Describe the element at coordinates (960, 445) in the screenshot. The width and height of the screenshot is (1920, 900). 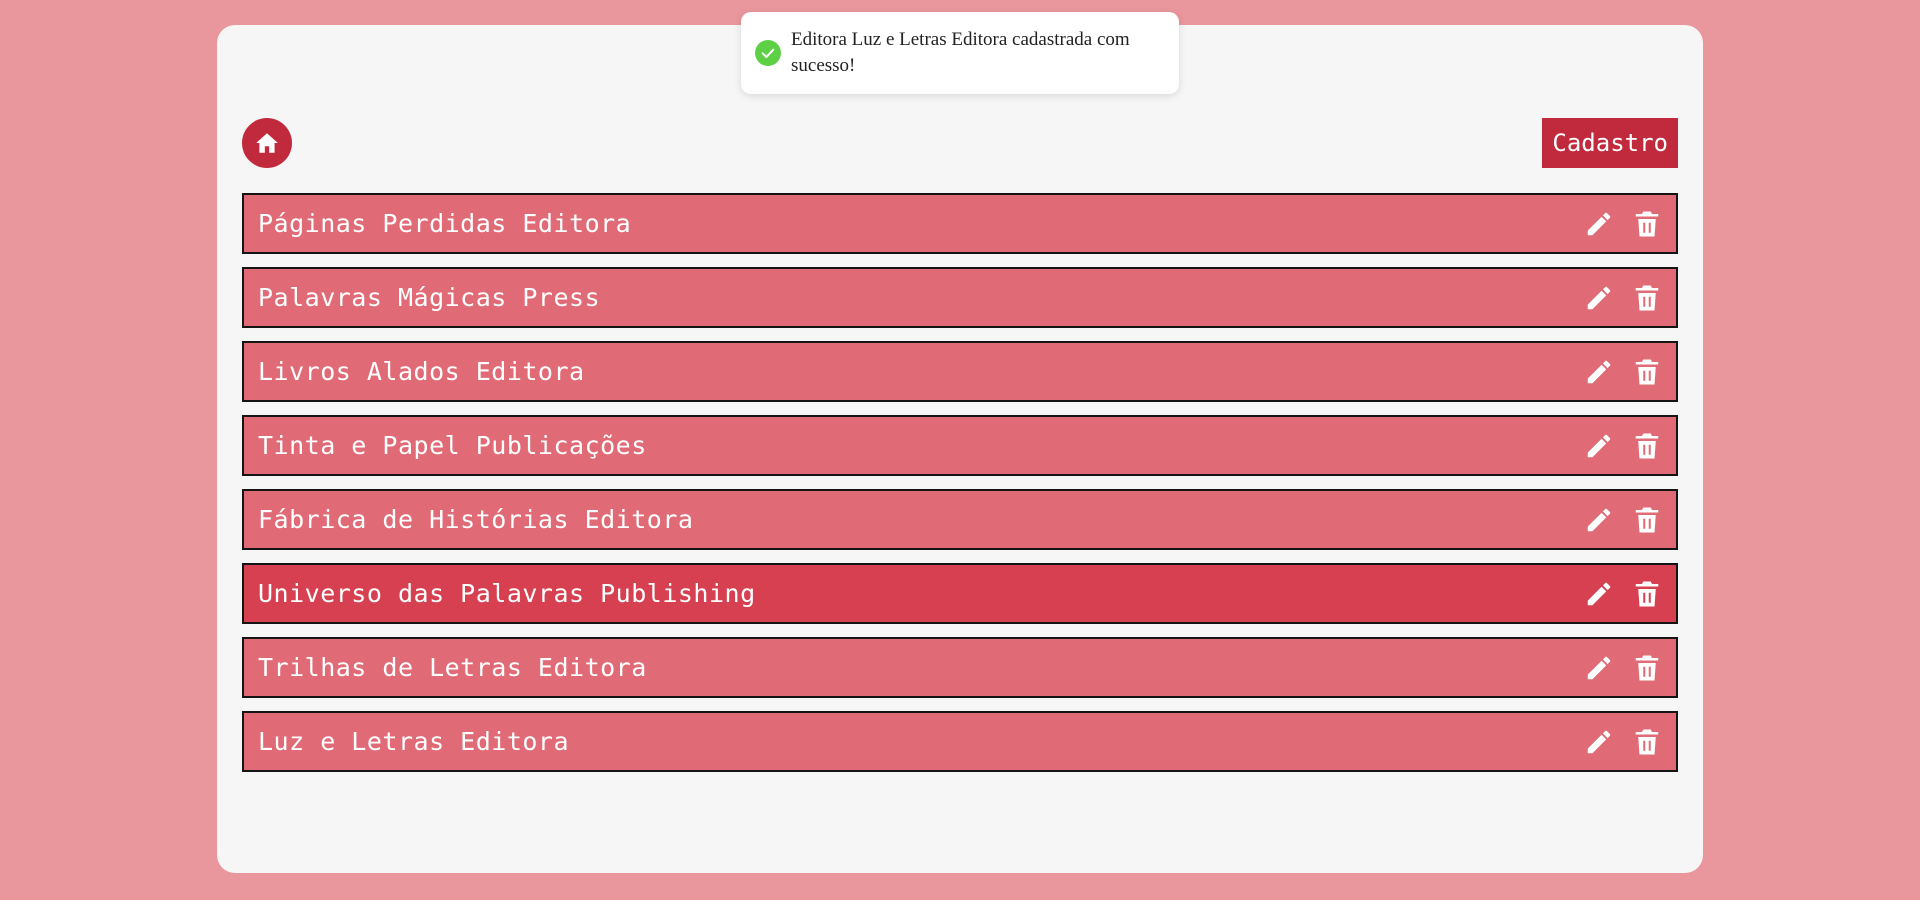
I see `list-item: Tinta e Papel Publicações` at that location.